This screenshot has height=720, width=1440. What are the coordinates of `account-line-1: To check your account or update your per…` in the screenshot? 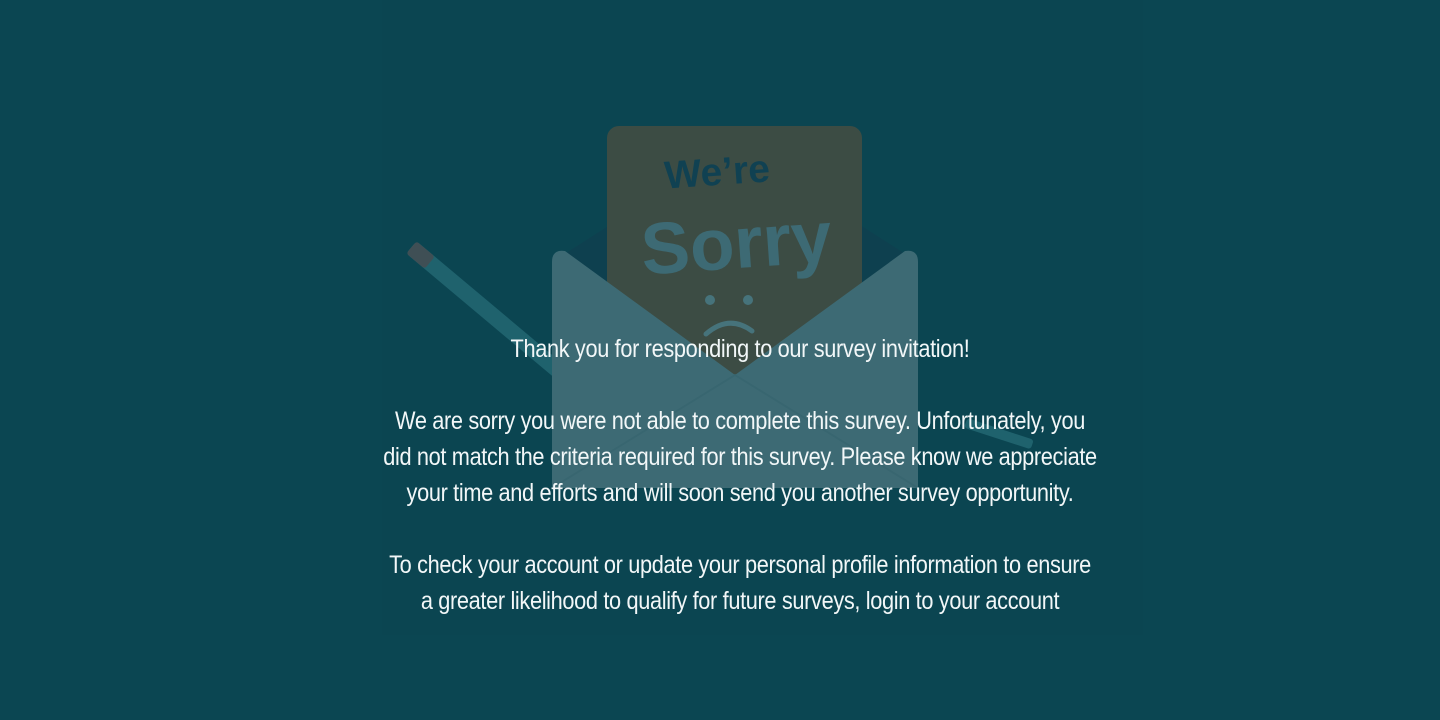 It's located at (740, 565).